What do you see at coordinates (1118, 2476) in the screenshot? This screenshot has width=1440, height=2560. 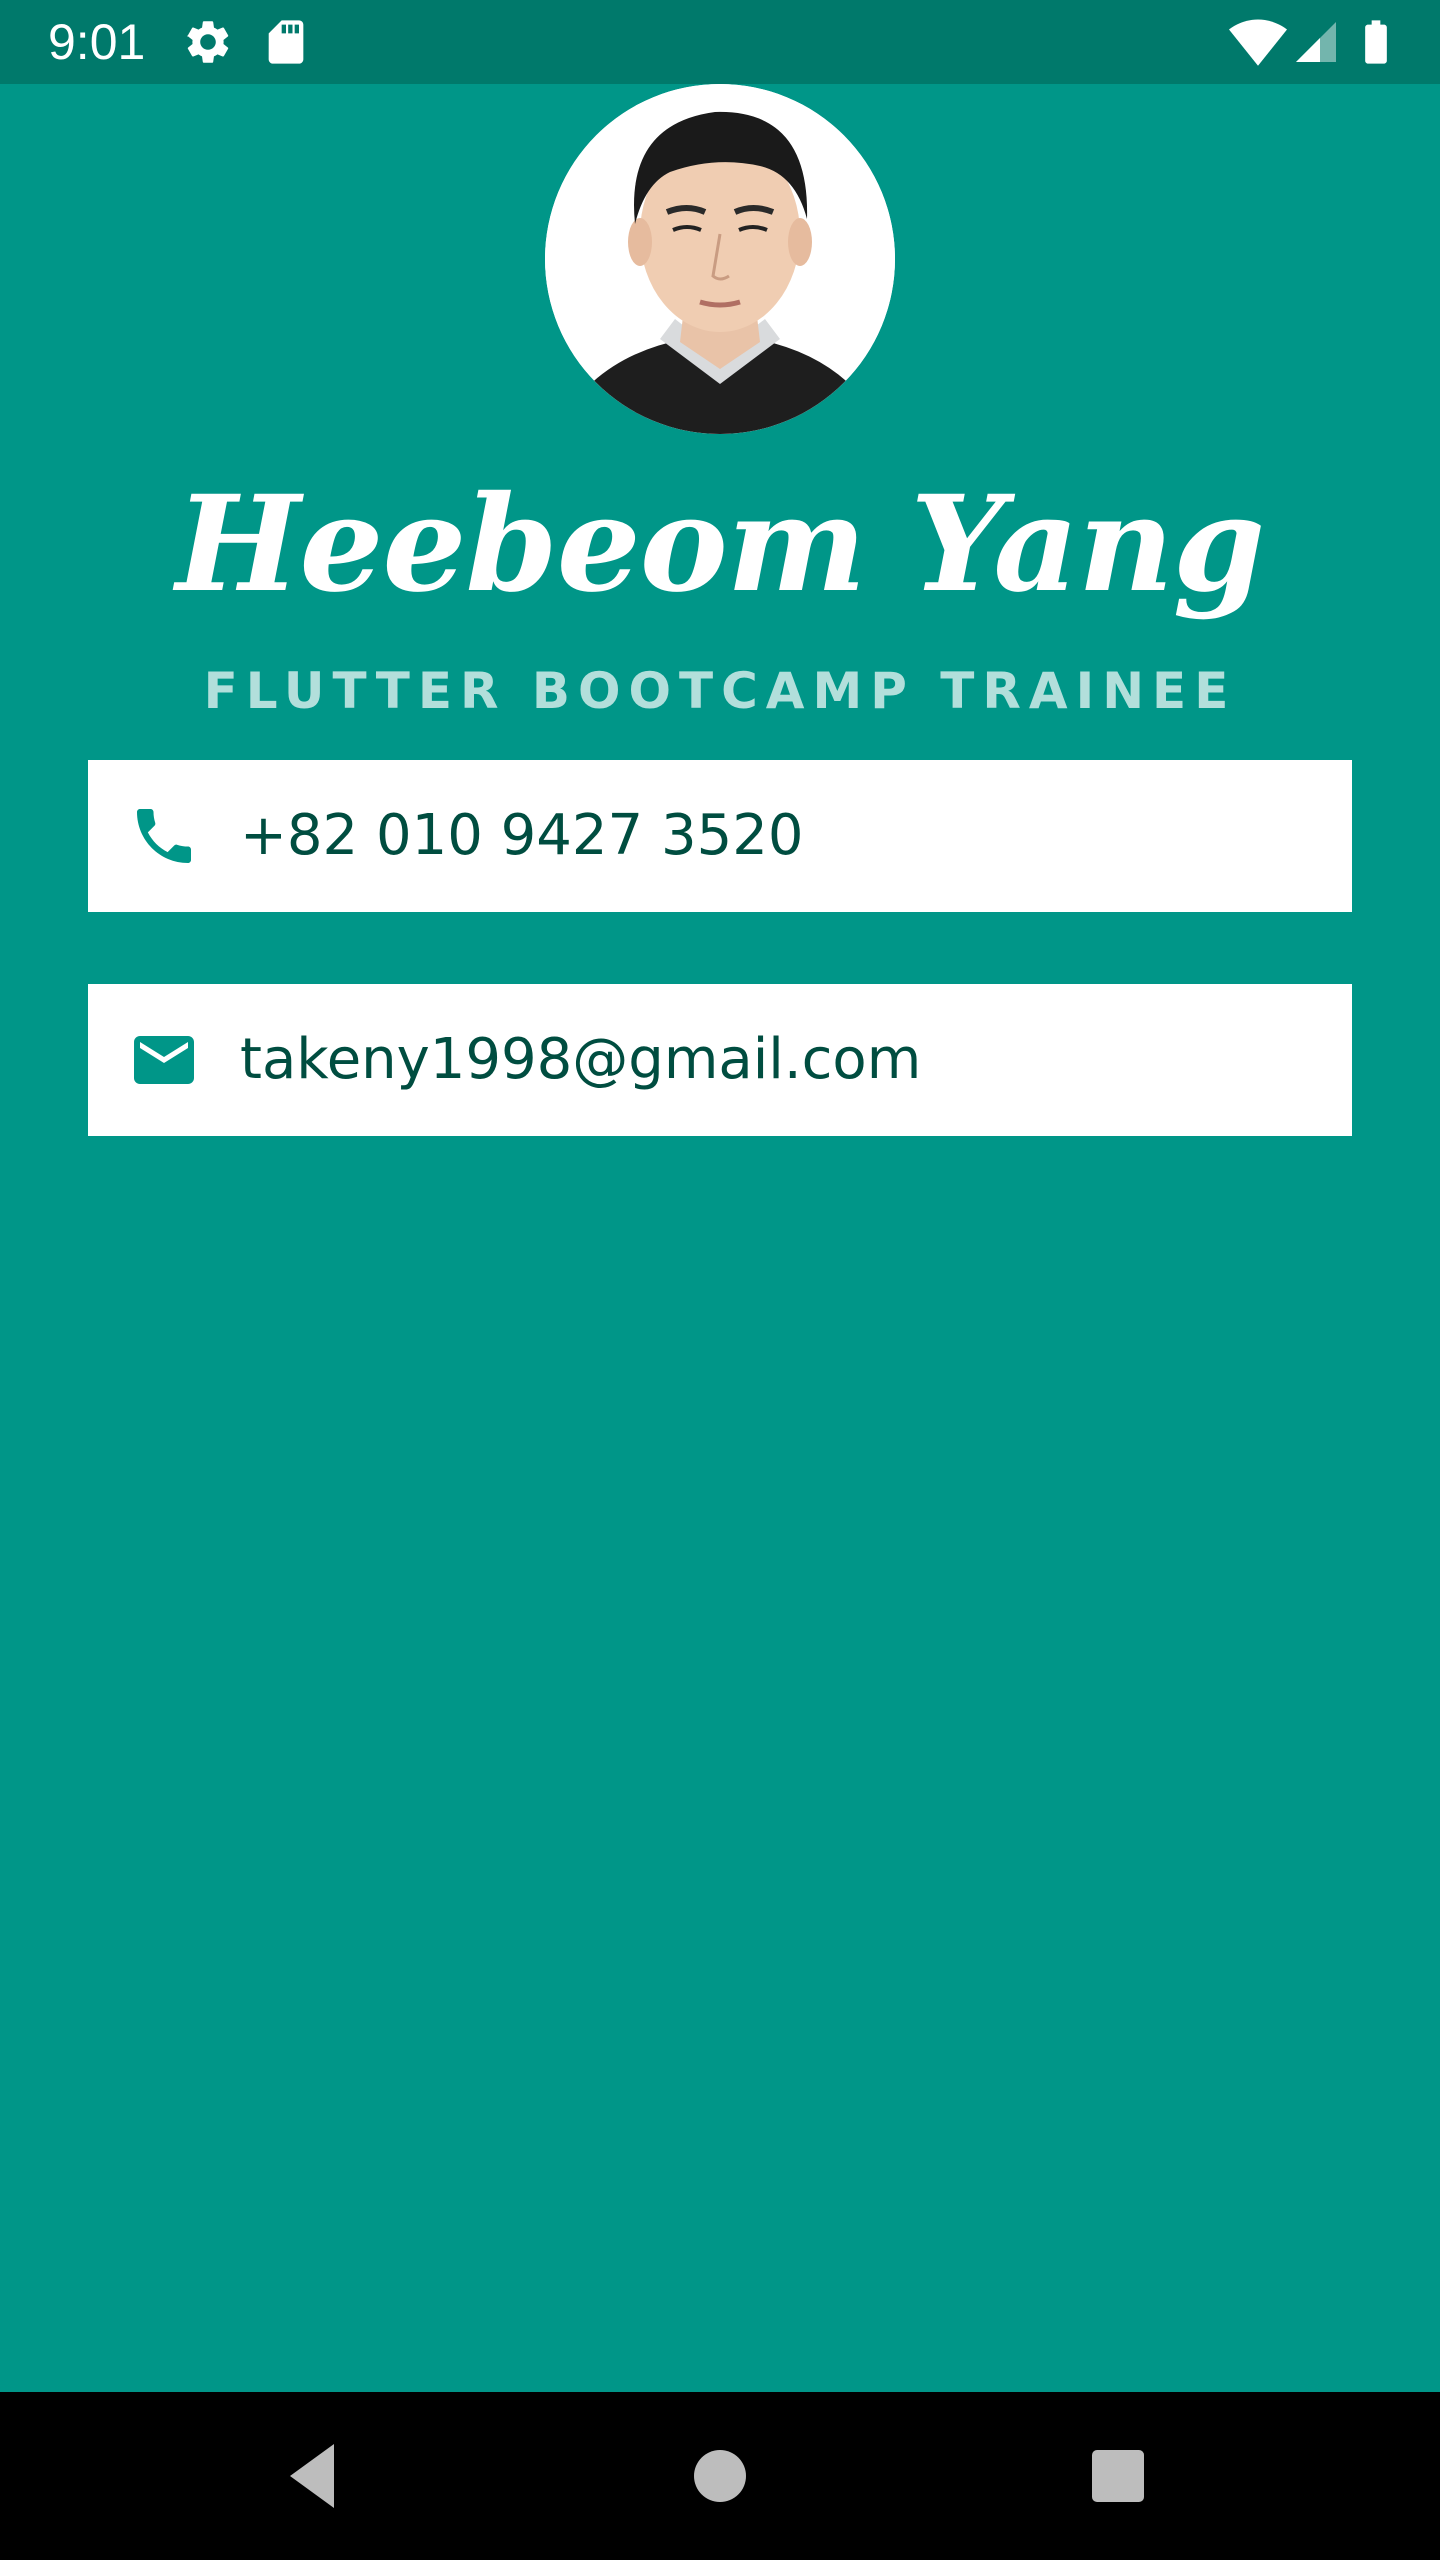 I see `recents-button` at bounding box center [1118, 2476].